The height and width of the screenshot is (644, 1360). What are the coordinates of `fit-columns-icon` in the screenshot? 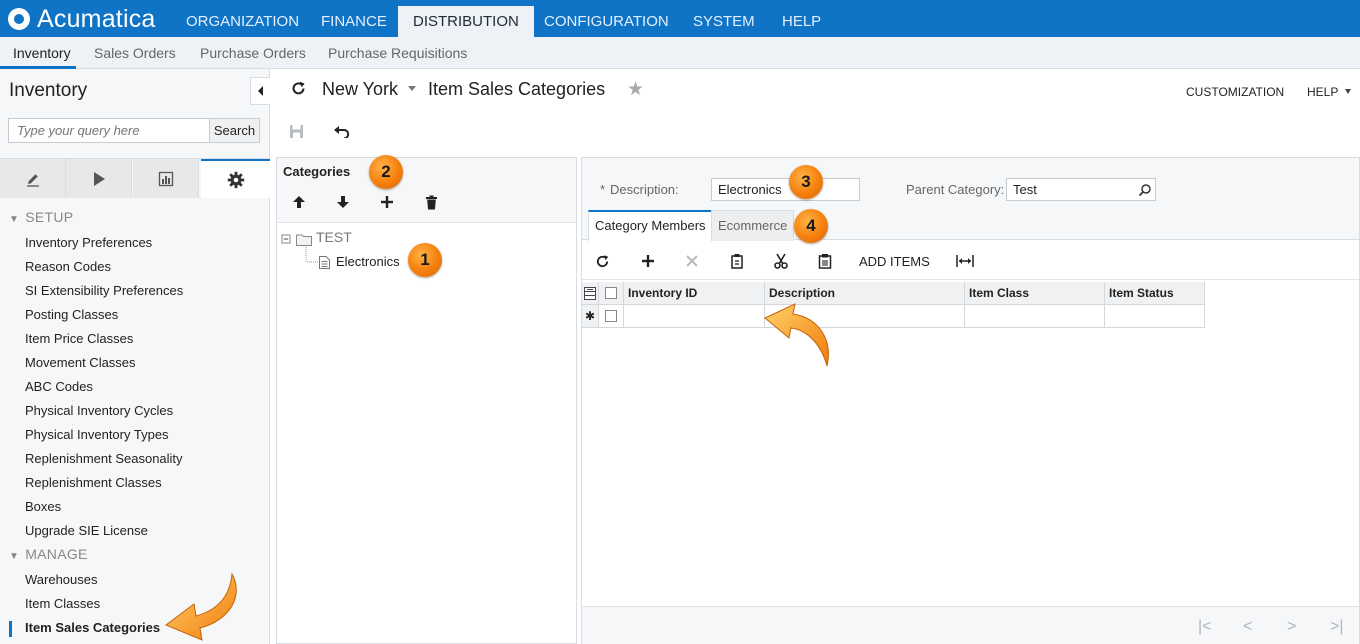 It's located at (965, 261).